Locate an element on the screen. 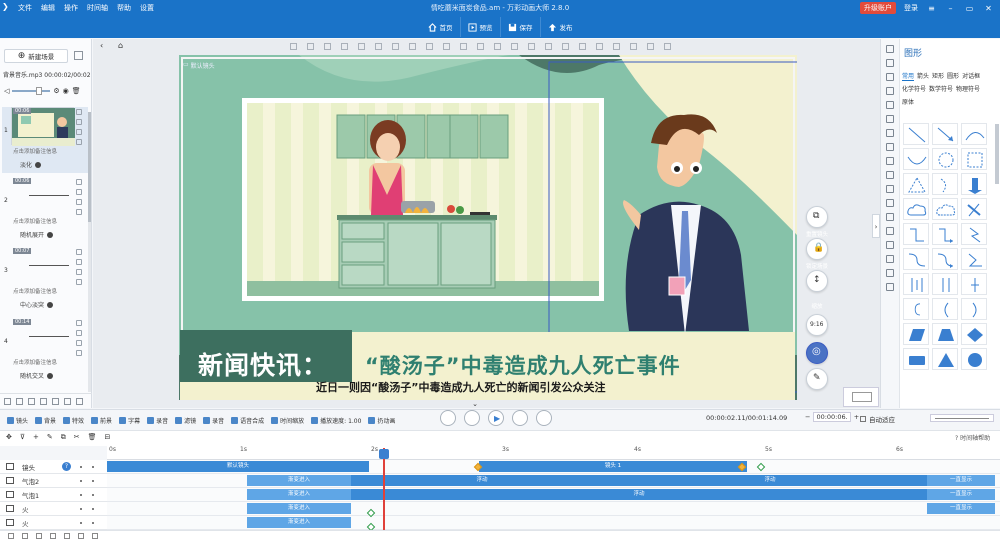 This screenshot has height=541, width=1000. shape-arrow-down is located at coordinates (974, 184).